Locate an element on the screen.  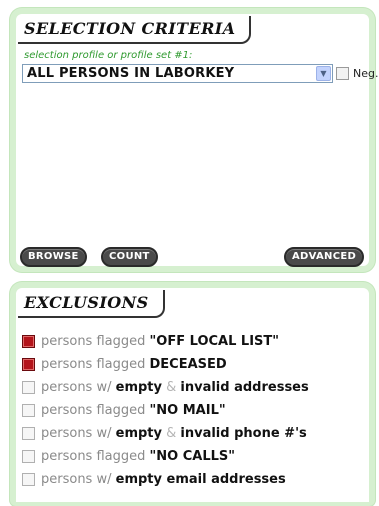
browse-button: BROWSE is located at coordinates (53, 257).